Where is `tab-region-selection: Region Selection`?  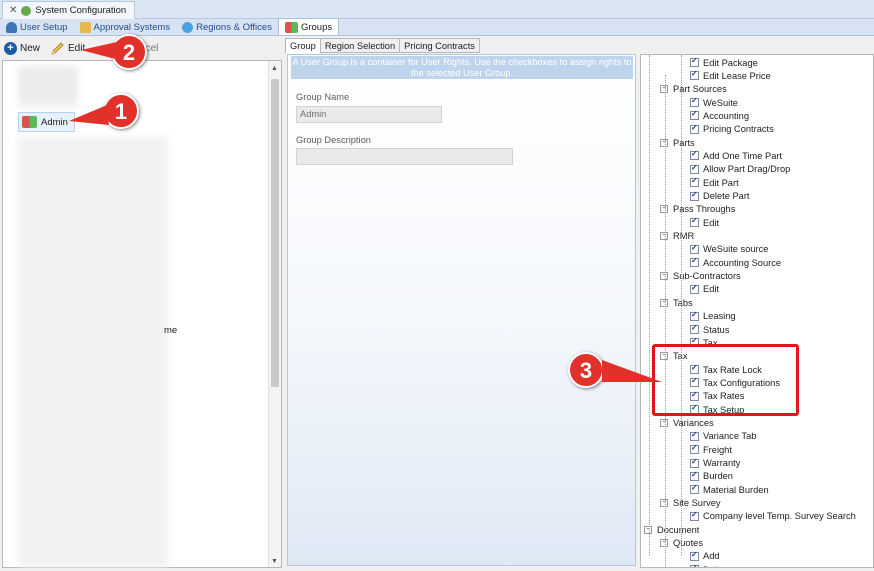 tab-region-selection: Region Selection is located at coordinates (360, 45).